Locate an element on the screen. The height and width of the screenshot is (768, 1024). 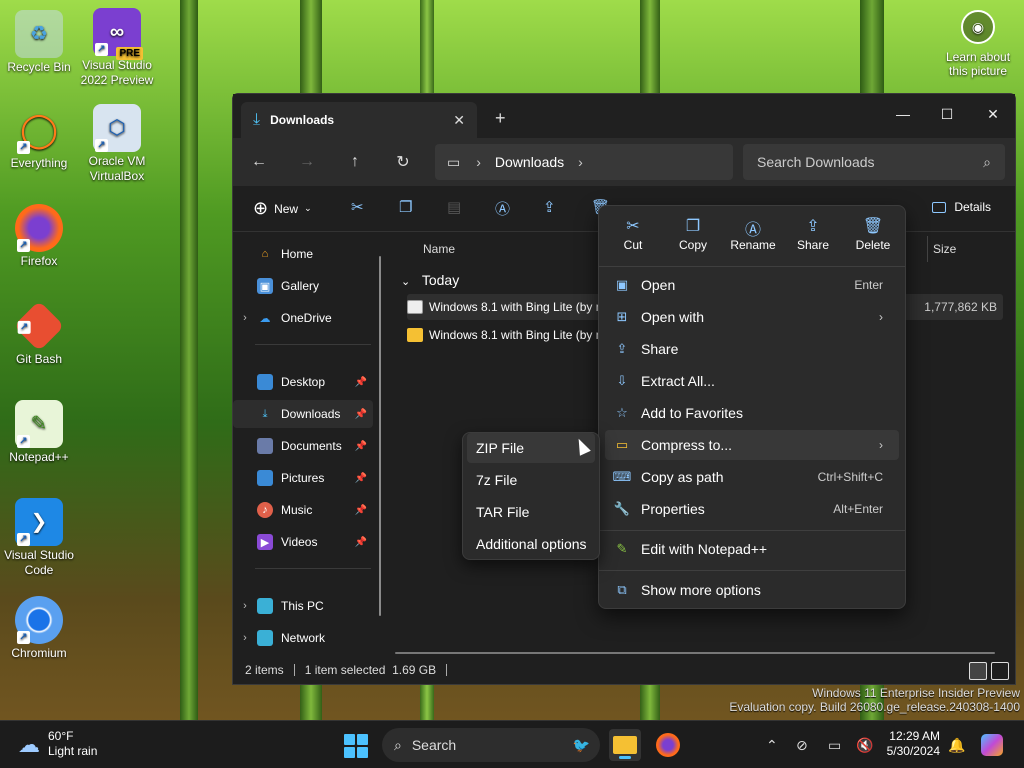
sidebar-item-this-pc: › This PC is located at coordinates (303, 606).